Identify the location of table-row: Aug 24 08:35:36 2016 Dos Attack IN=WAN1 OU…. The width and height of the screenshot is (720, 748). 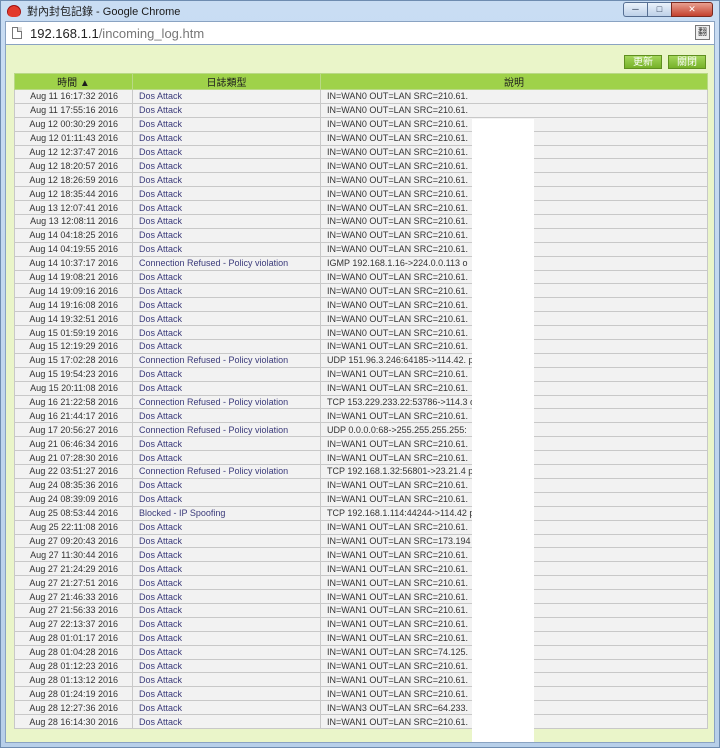
(361, 485).